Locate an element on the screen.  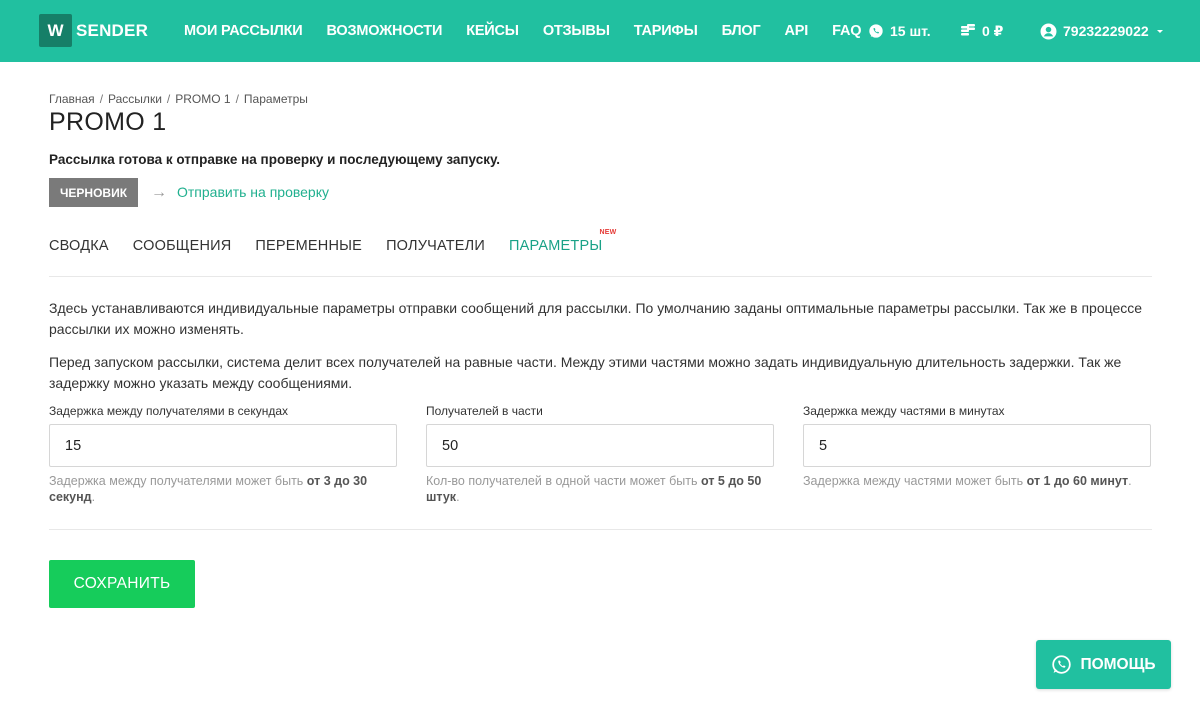
breadcrumb-mailings: Рассылки is located at coordinates (135, 99).